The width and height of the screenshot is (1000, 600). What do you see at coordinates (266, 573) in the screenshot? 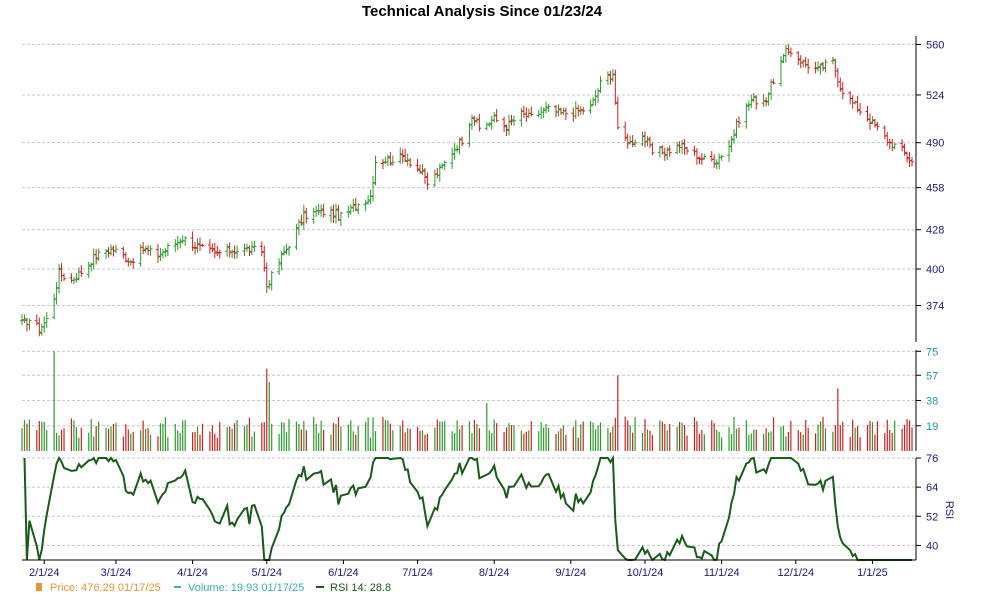
I see `x-tick-label: 5/1/24` at bounding box center [266, 573].